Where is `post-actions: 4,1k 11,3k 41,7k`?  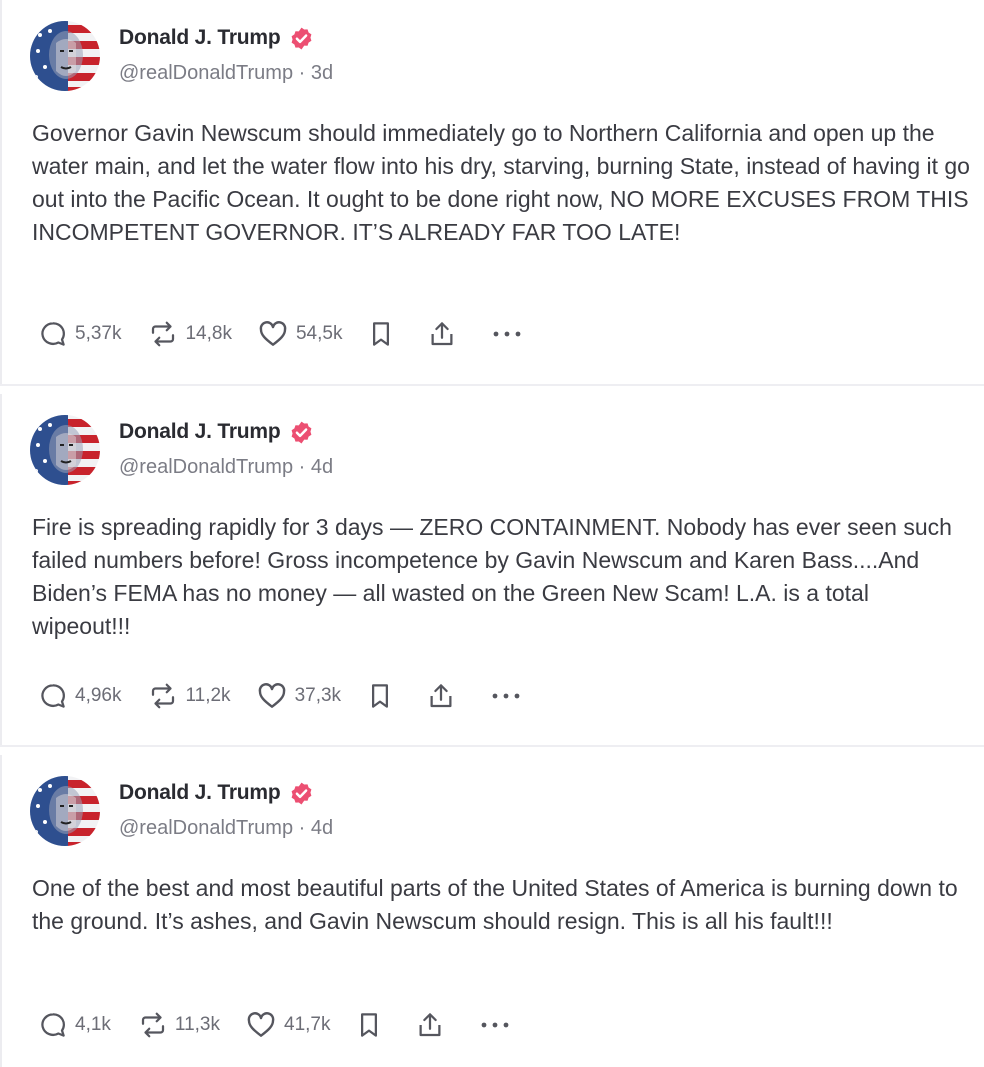
post-actions: 4,1k 11,3k 41,7k is located at coordinates (274, 1025).